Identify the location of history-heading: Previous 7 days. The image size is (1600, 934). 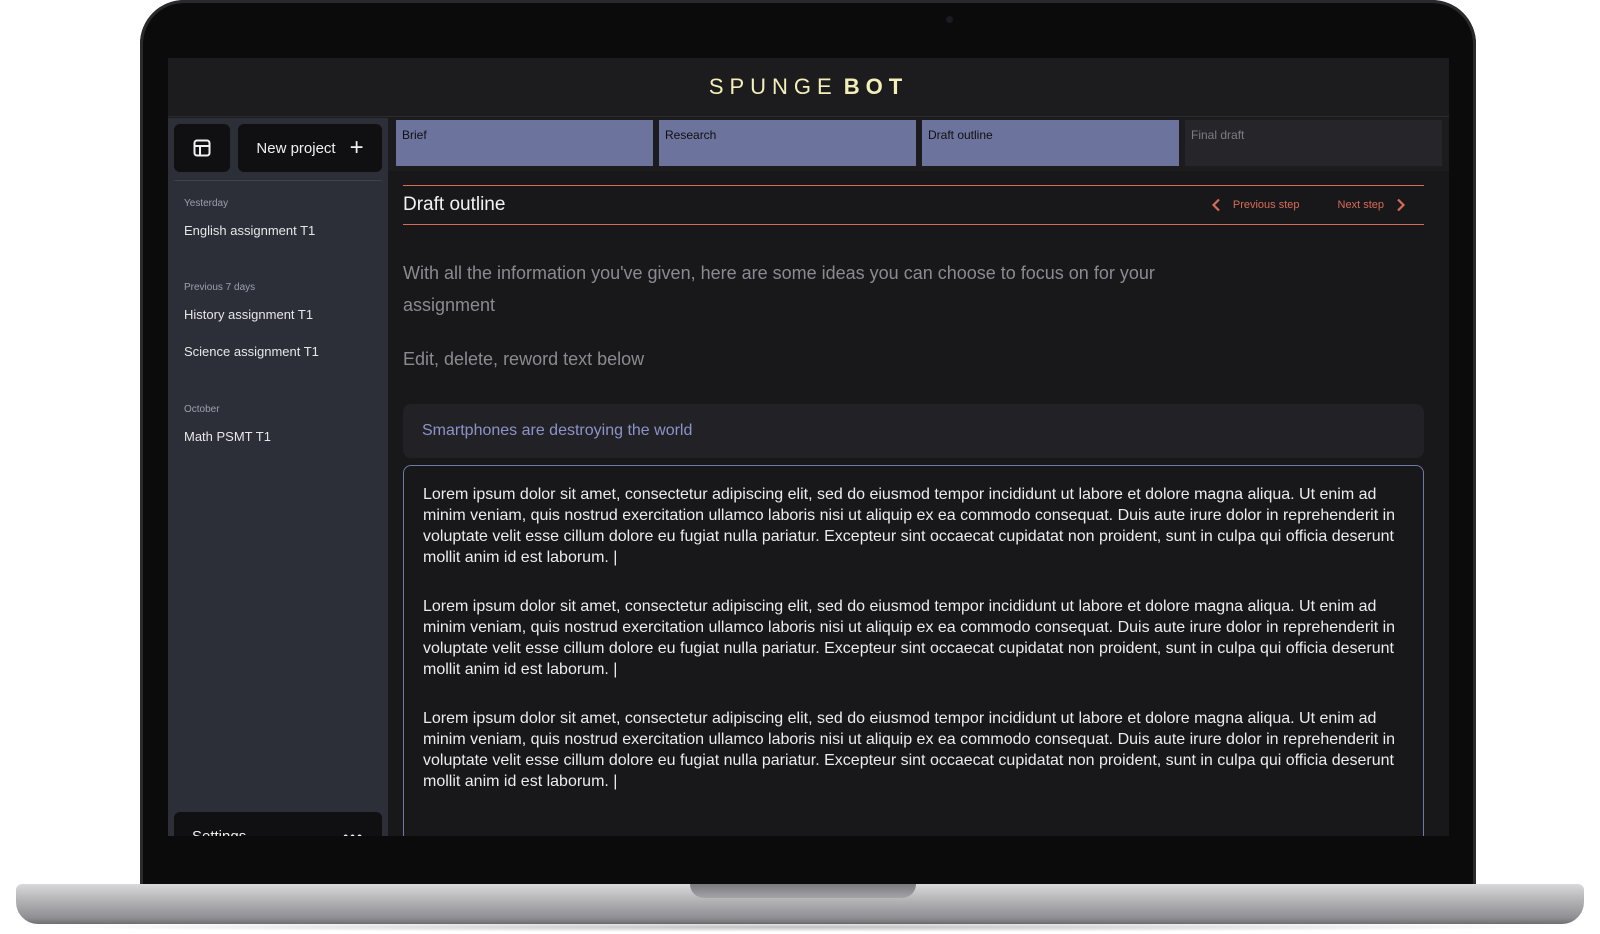
(220, 287).